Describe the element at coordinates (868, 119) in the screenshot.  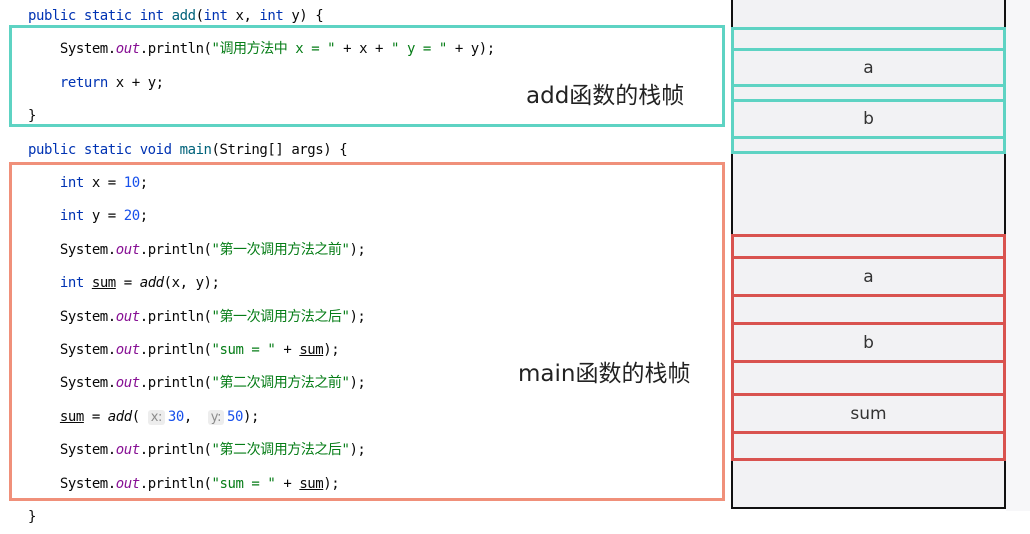
I see `add-stack-slot: b` at that location.